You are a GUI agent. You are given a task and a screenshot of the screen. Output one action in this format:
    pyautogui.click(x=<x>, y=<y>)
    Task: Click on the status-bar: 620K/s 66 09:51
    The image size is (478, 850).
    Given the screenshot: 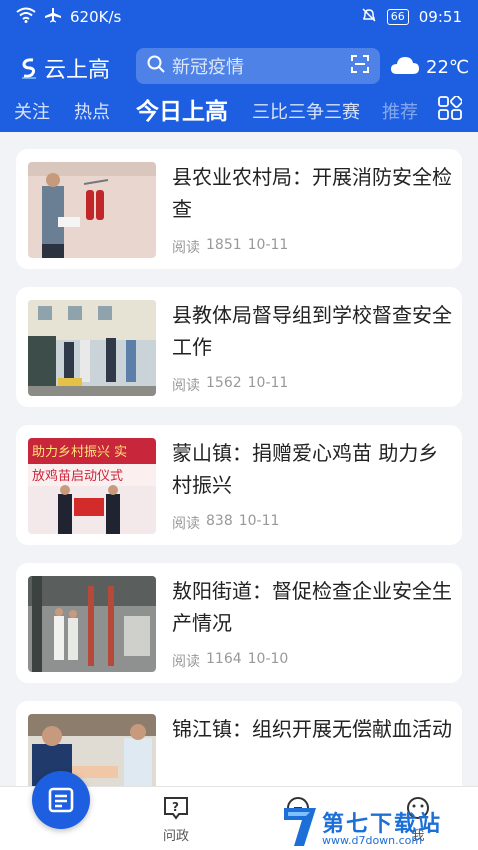 What is the action you would take?
    pyautogui.click(x=239, y=17)
    